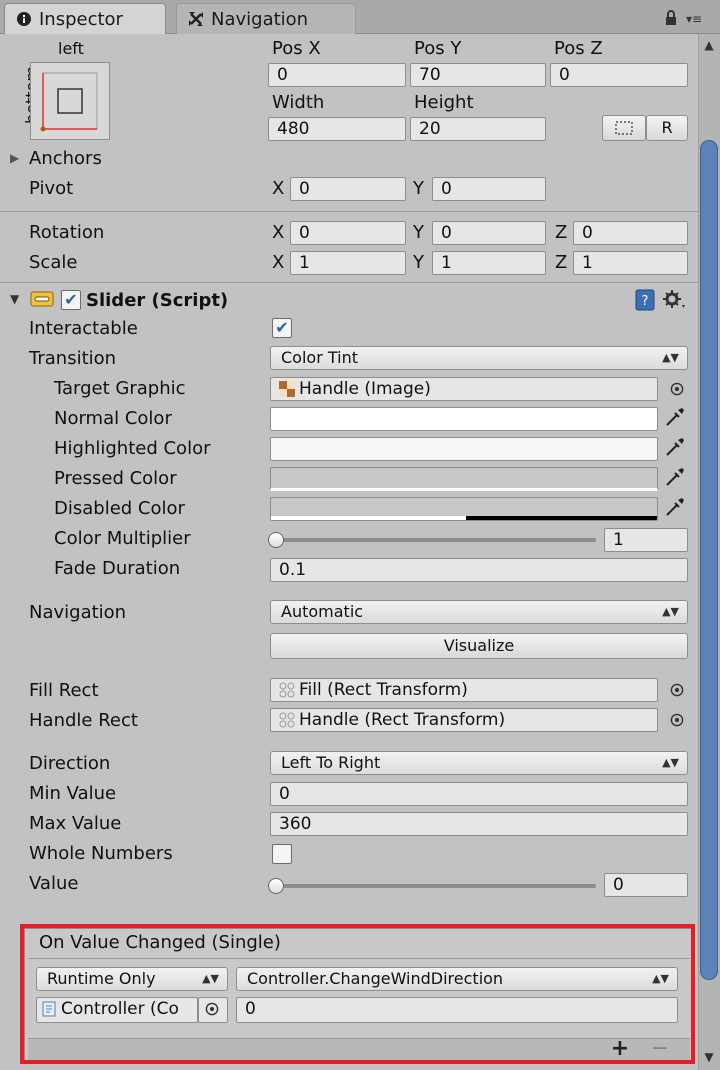 The height and width of the screenshot is (1070, 720). Describe the element at coordinates (444, 102) in the screenshot. I see `height-label: Height` at that location.